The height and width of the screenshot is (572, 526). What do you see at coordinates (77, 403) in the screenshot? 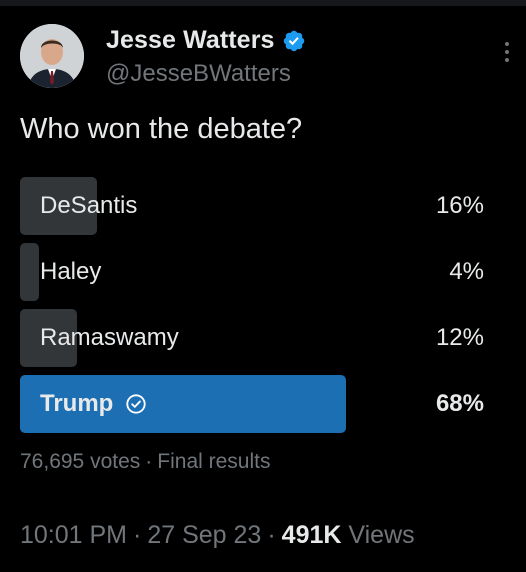
I see `poll-option-label: Trump` at bounding box center [77, 403].